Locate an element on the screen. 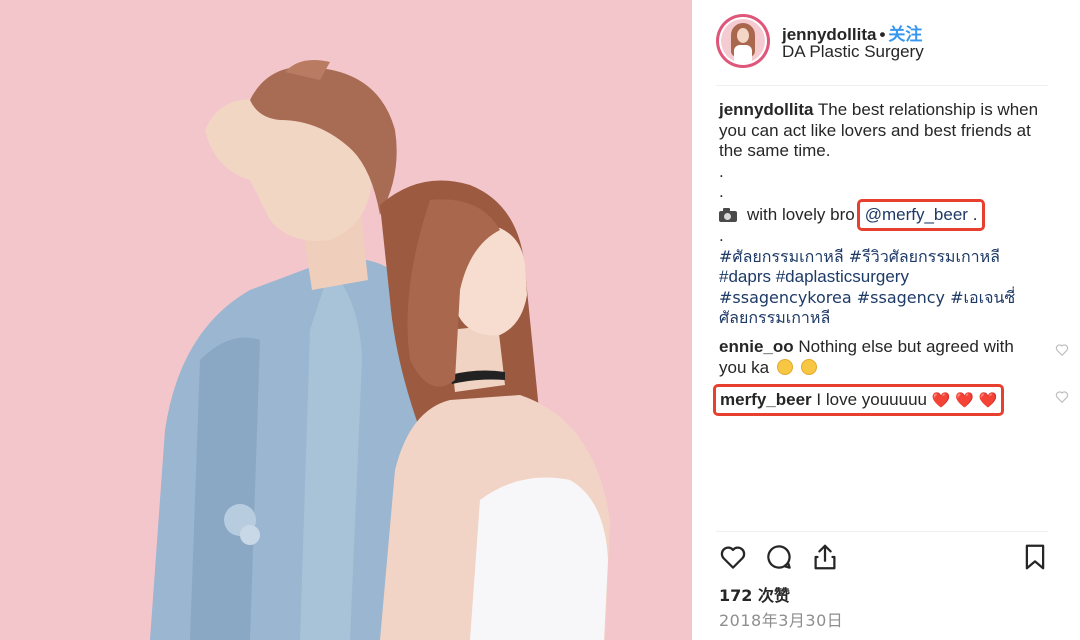 The width and height of the screenshot is (1080, 640). heart-icon is located at coordinates (733, 557).